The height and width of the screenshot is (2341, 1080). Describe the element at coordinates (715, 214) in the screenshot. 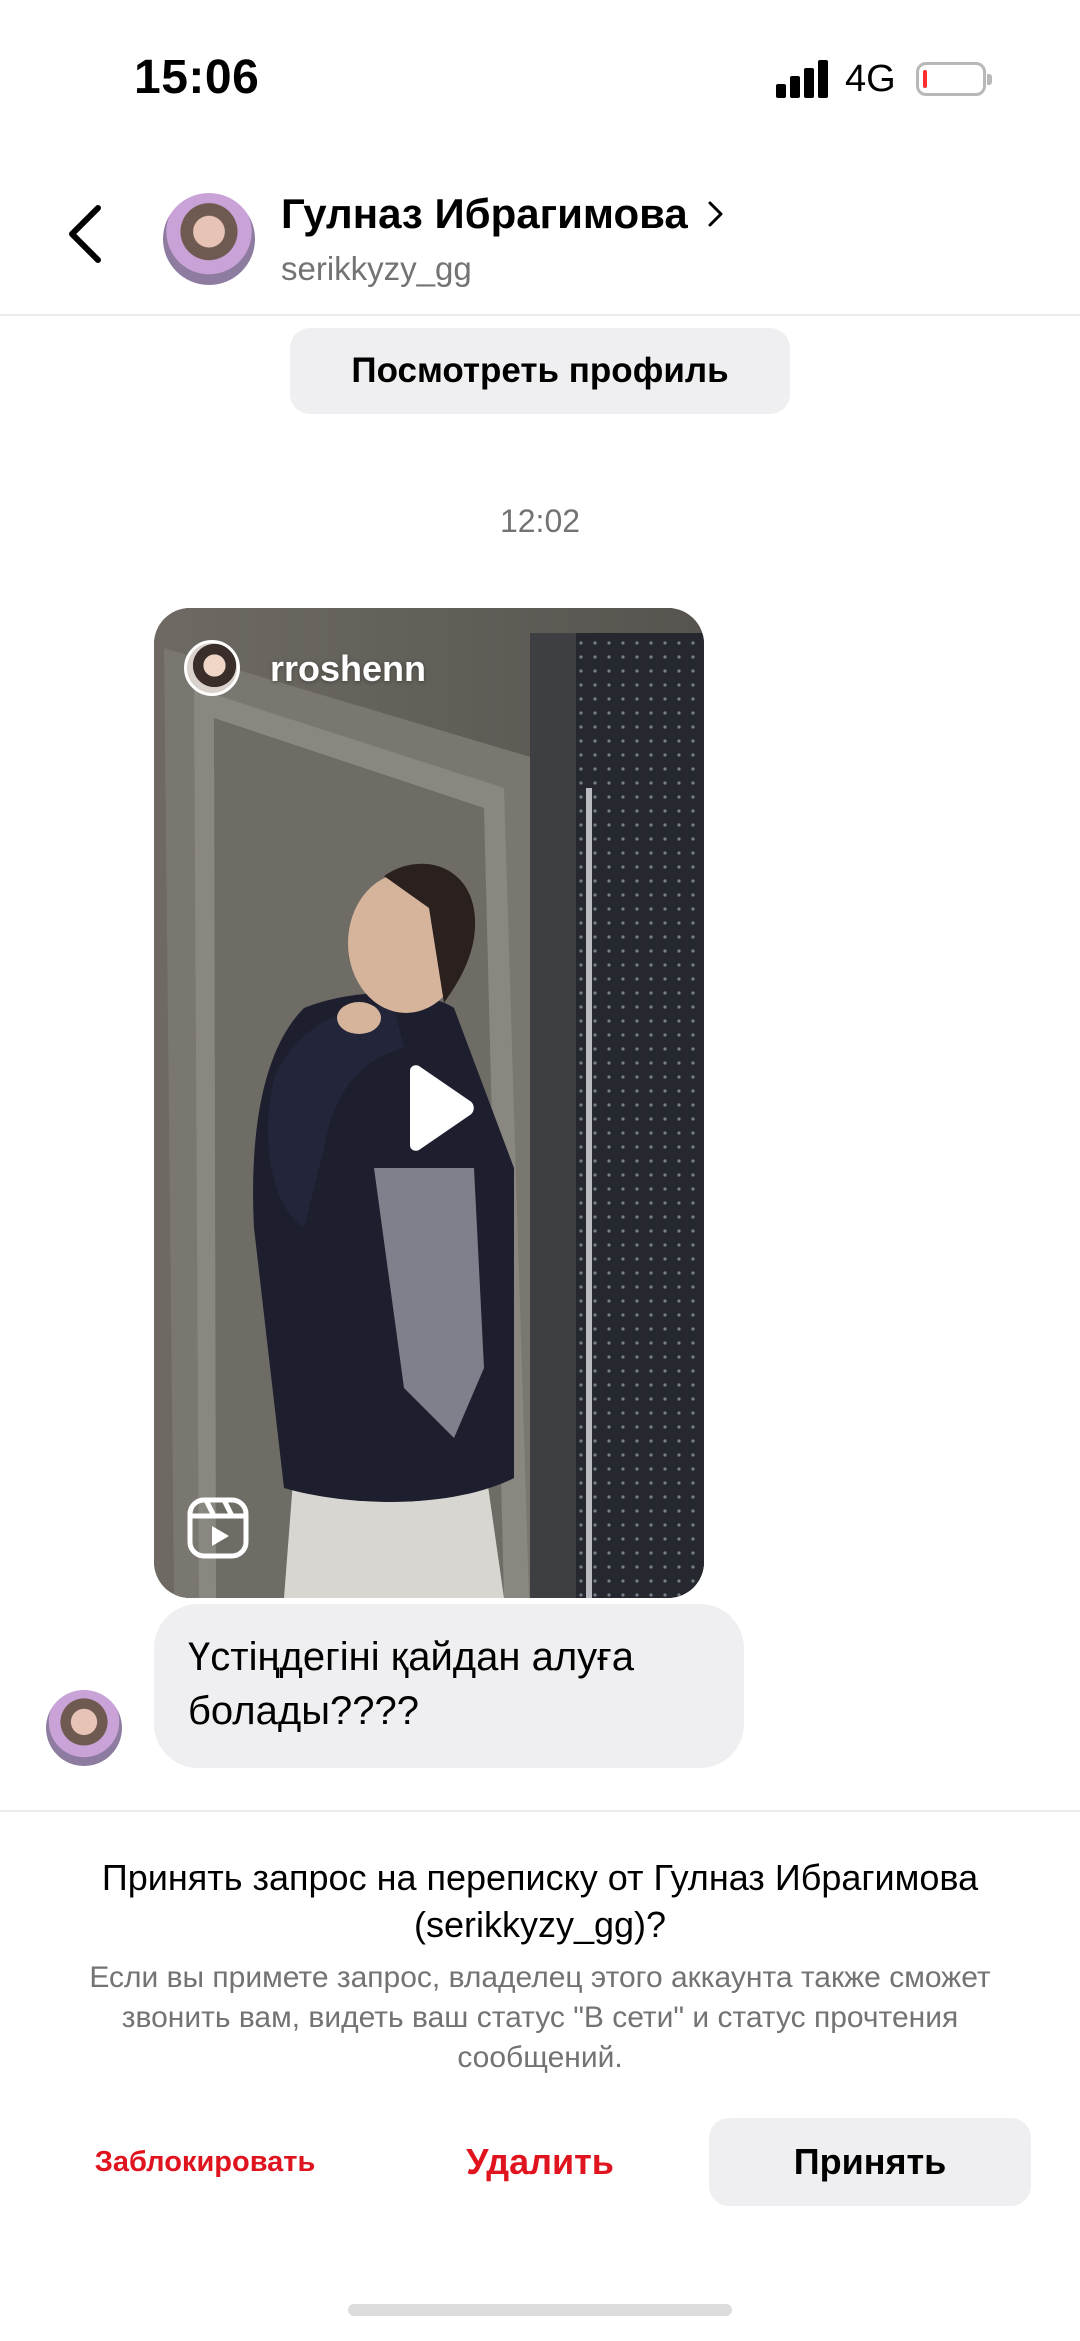

I see `chevron-right-icon` at that location.